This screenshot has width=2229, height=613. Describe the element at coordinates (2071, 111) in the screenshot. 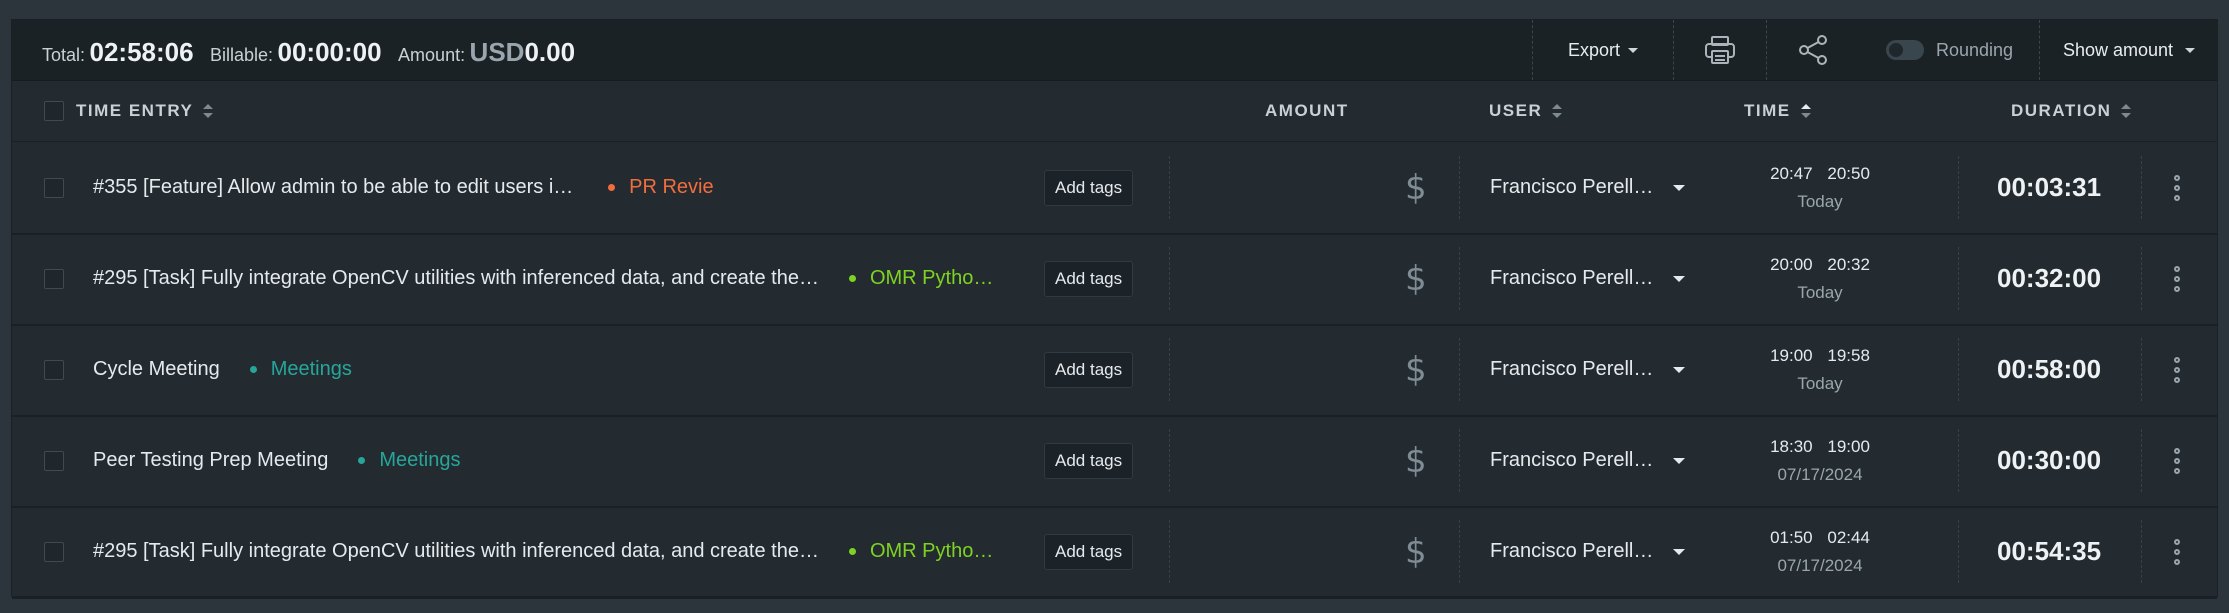

I see `column-duration: DURATION` at that location.